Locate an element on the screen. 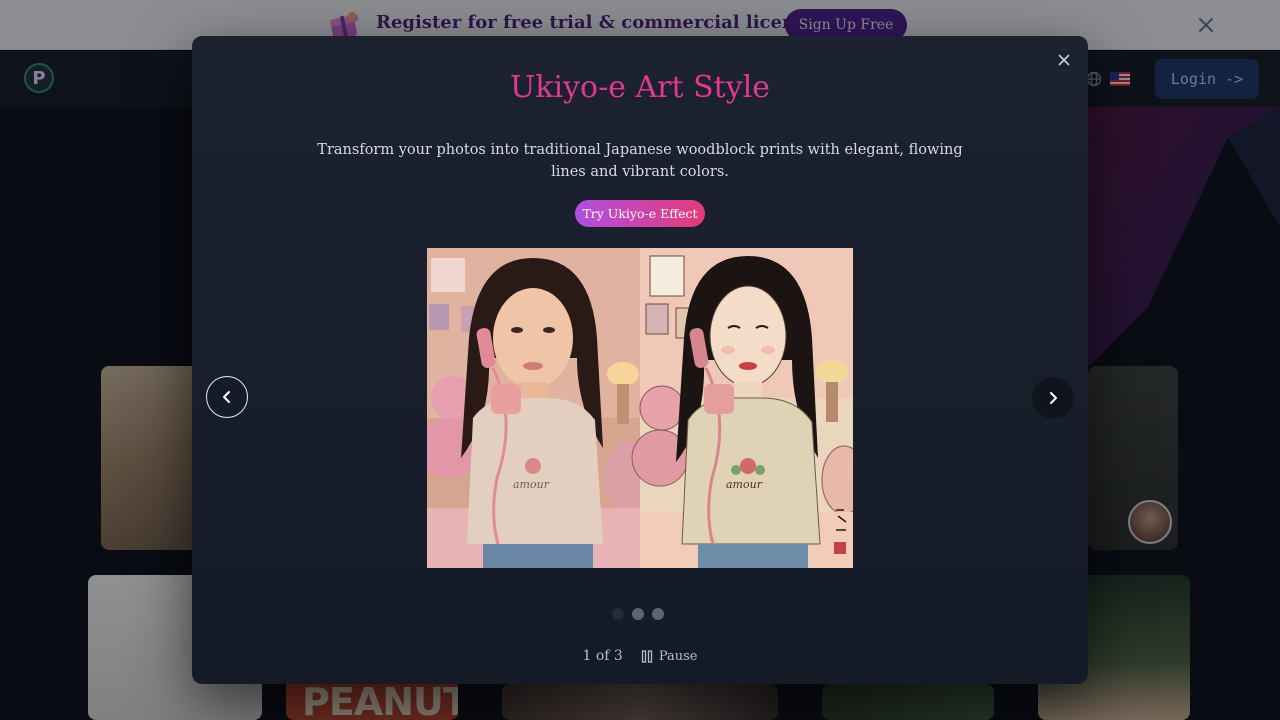  shirt-text-before: amour is located at coordinates (531, 484).